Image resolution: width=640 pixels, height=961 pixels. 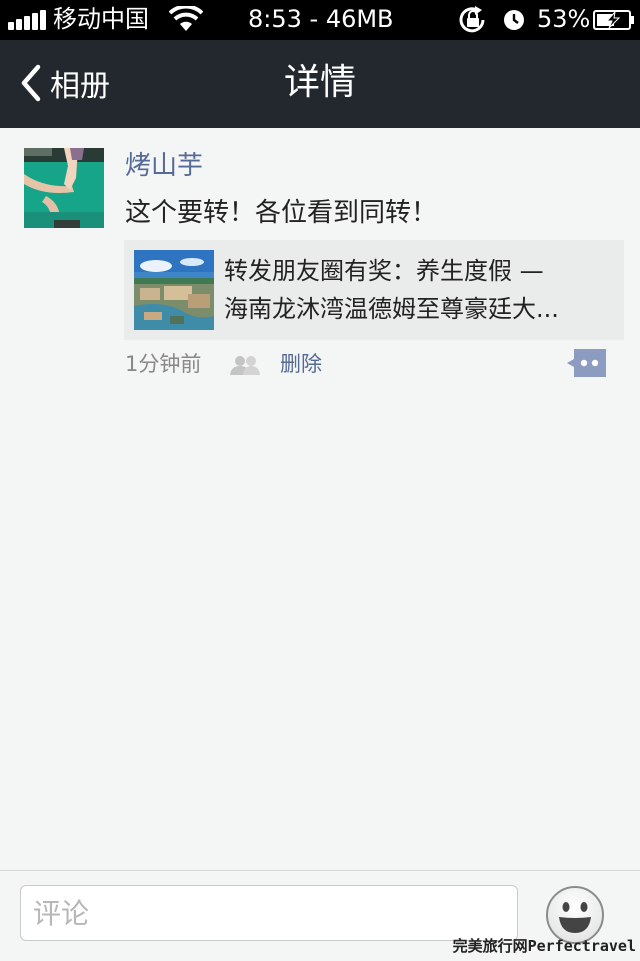 I want to click on signal-icon, so click(x=28, y=20).